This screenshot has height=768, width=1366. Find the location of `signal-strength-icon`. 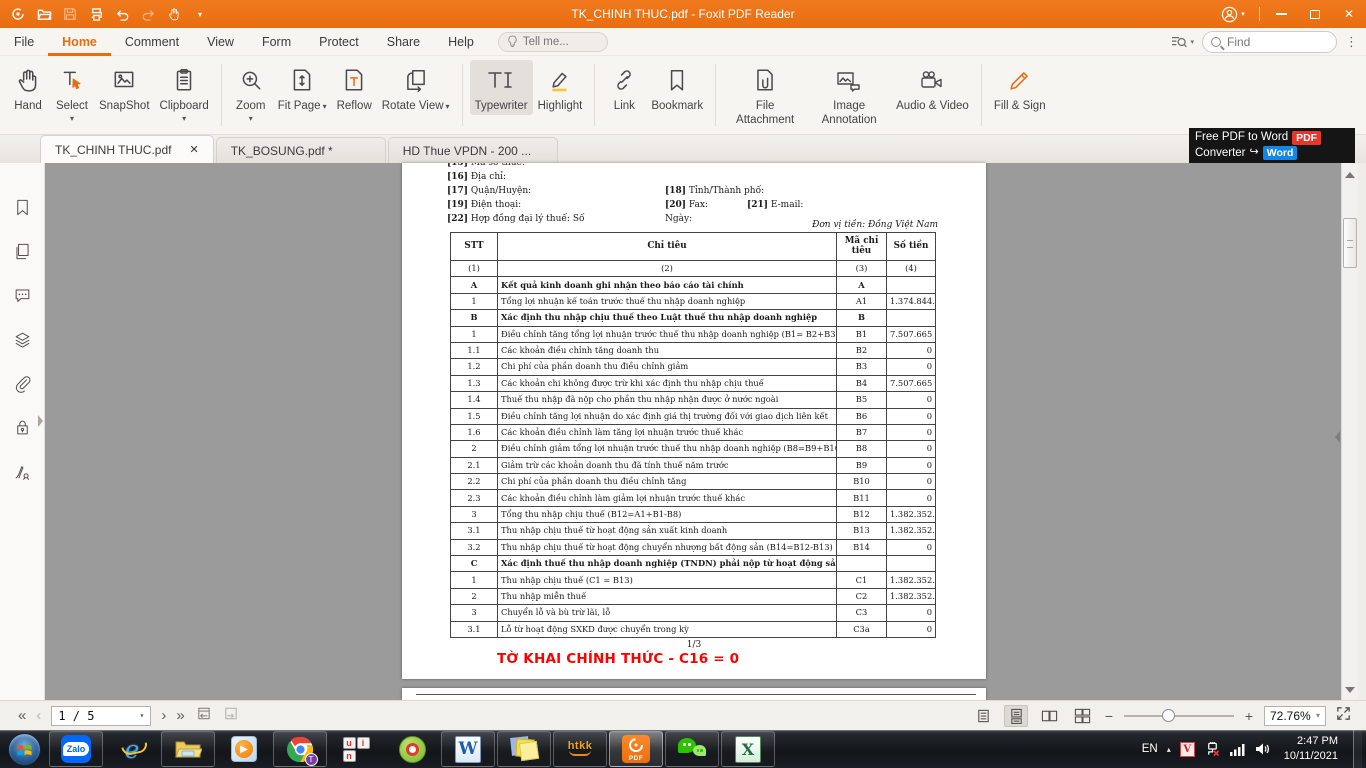

signal-strength-icon is located at coordinates (1237, 749).